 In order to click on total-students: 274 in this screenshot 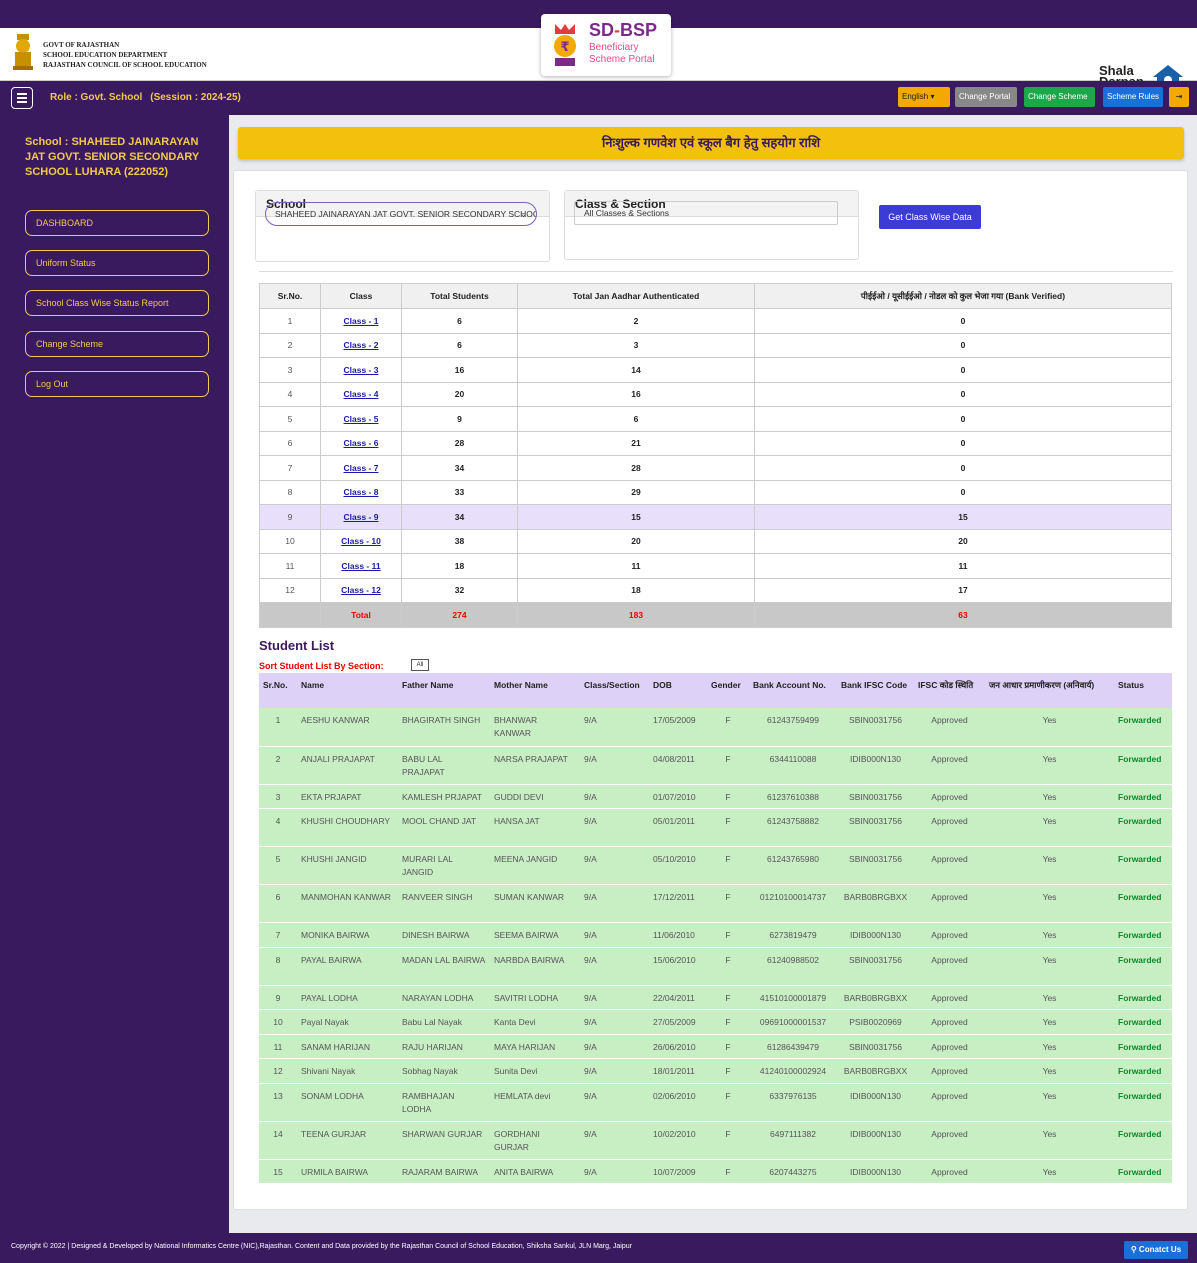, I will do `click(459, 615)`.